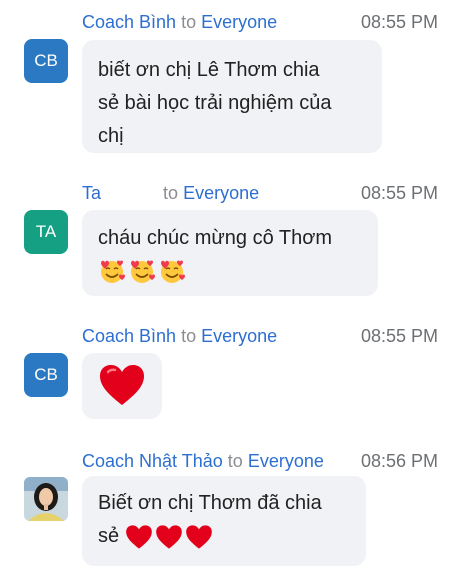  Describe the element at coordinates (109, 536) in the screenshot. I see `message-text-line: sẻ` at that location.